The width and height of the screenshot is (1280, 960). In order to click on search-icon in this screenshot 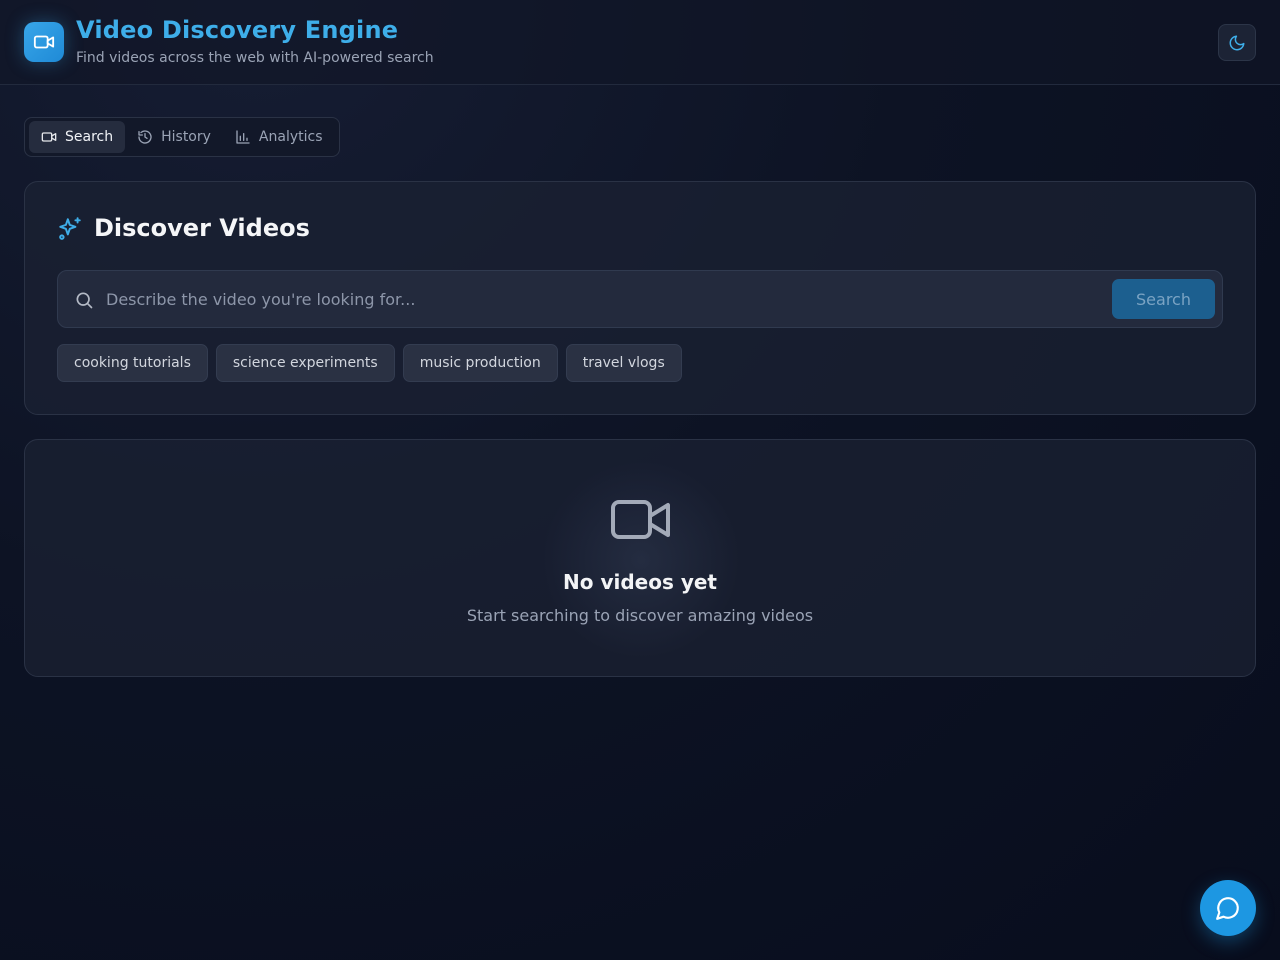, I will do `click(84, 300)`.